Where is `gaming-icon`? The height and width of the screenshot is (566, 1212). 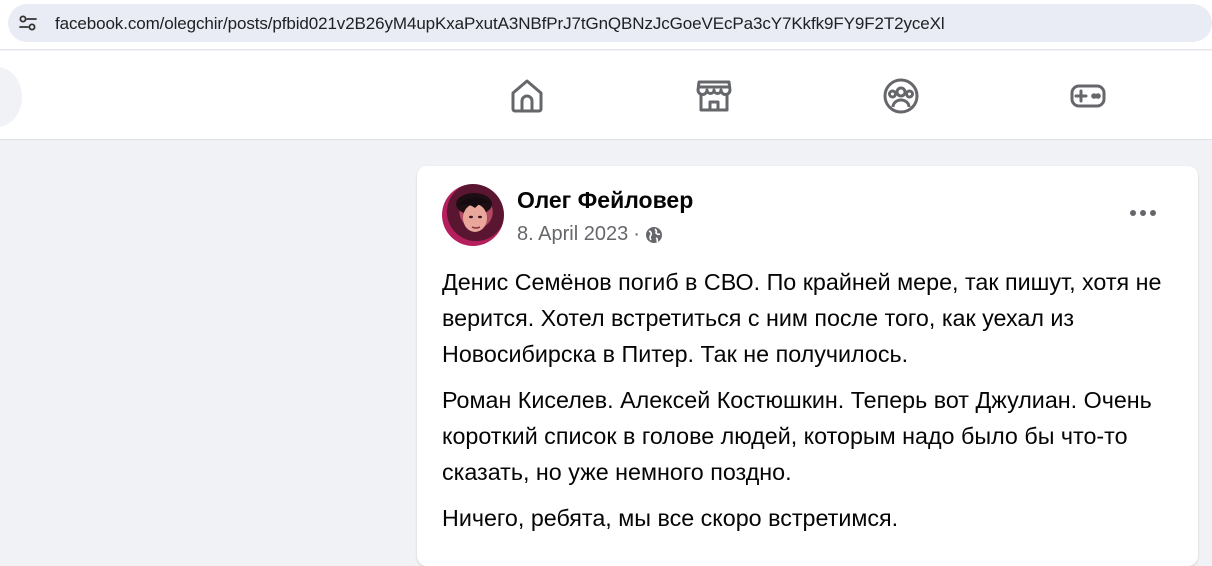
gaming-icon is located at coordinates (1088, 96).